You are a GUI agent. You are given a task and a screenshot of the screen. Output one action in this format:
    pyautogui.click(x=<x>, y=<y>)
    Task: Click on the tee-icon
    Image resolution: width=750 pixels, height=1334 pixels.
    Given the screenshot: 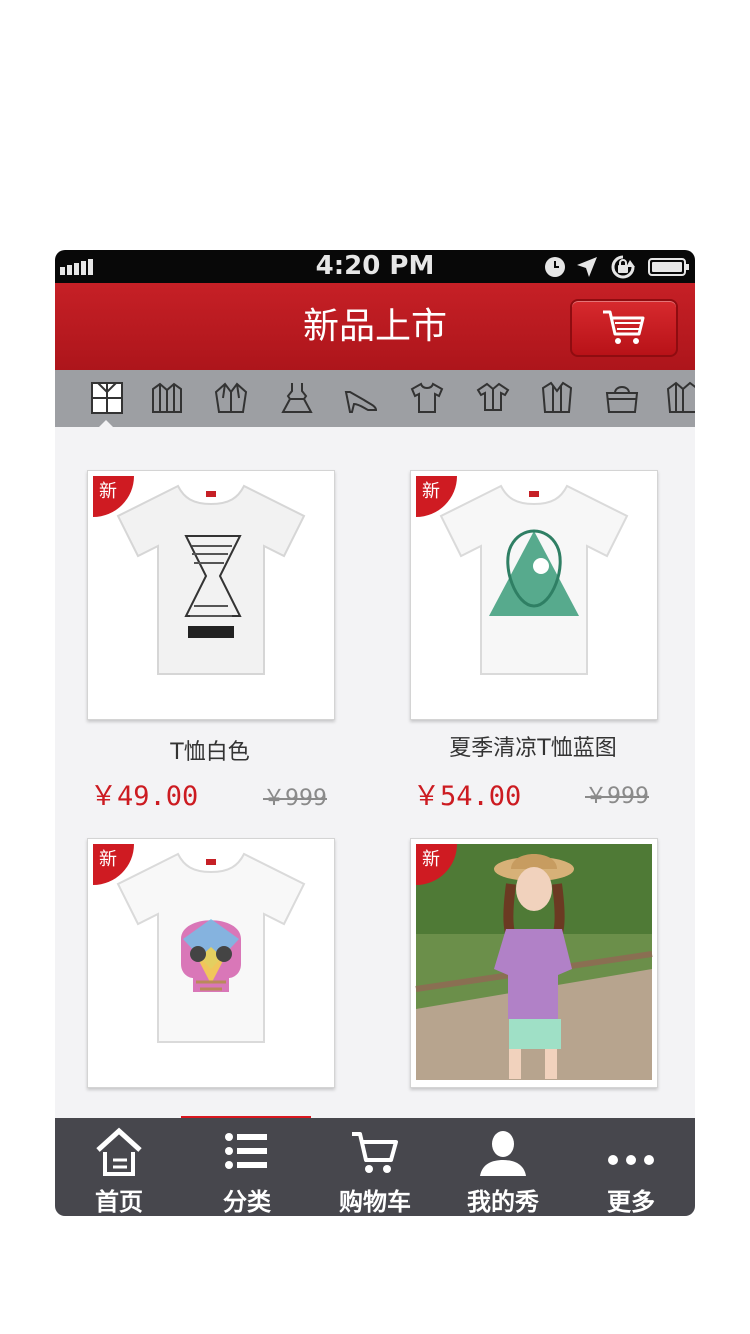 What is the action you would take?
    pyautogui.click(x=427, y=398)
    